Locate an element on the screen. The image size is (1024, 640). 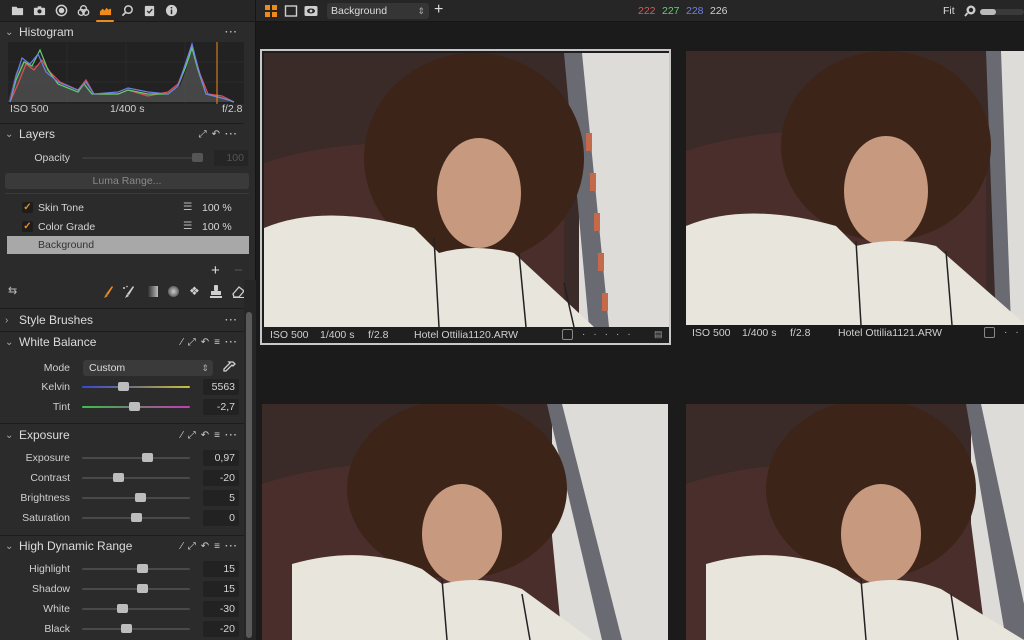
slider-value: -30 is located at coordinates (221, 609).